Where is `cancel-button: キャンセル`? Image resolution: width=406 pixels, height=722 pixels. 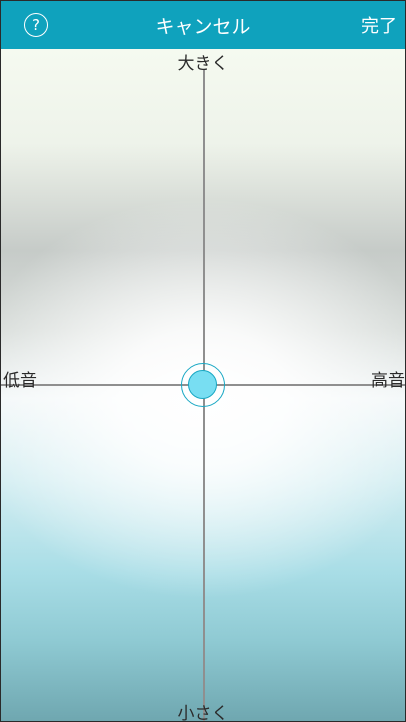
cancel-button: キャンセル is located at coordinates (202, 25).